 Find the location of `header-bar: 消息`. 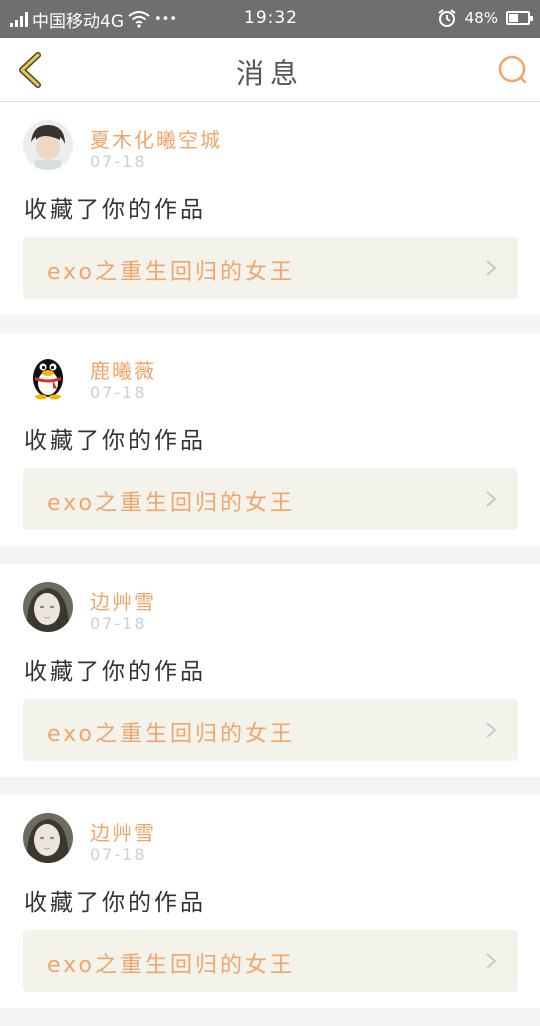

header-bar: 消息 is located at coordinates (270, 70).